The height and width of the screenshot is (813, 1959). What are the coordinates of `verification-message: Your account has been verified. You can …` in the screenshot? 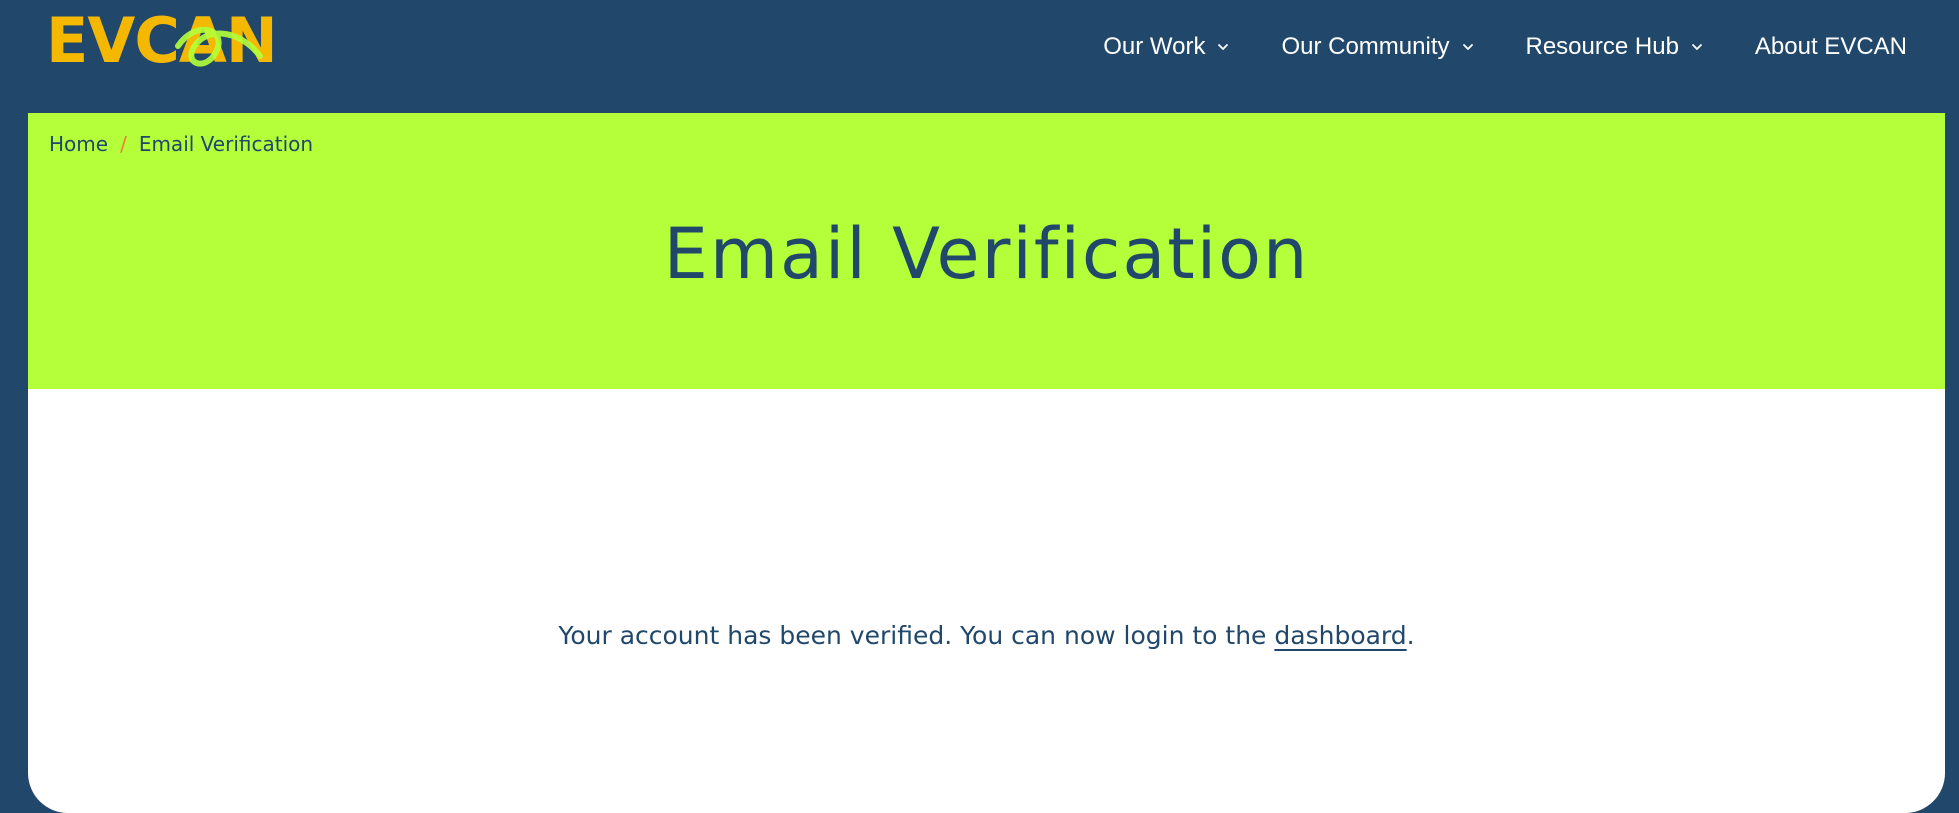 It's located at (986, 635).